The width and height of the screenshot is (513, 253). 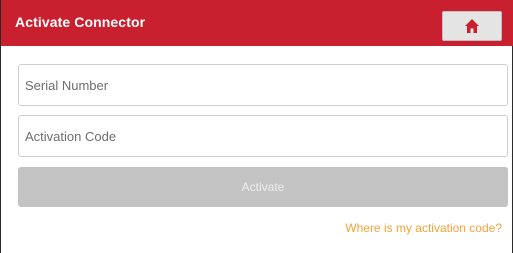 I want to click on activation-code-help-link: Where is my activation code?, so click(x=423, y=228).